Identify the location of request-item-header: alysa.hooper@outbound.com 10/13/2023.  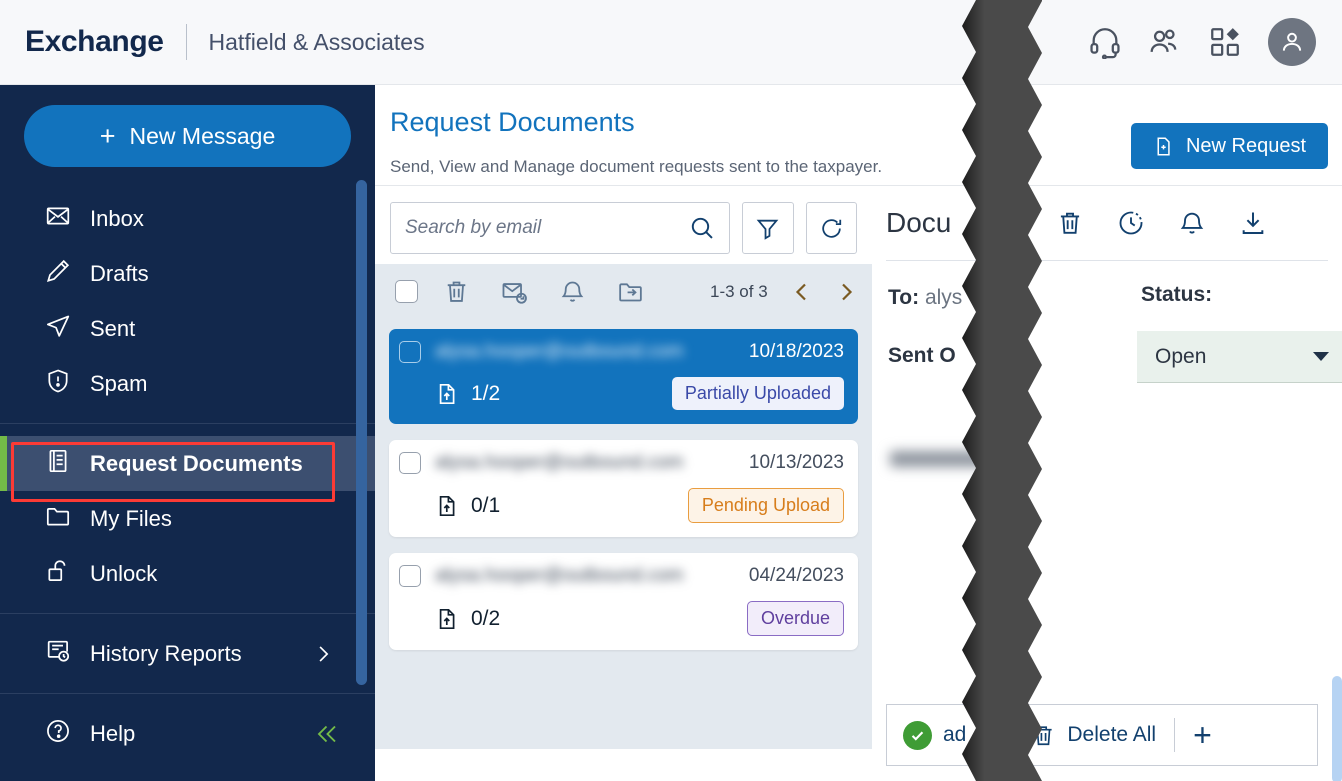
(621, 463).